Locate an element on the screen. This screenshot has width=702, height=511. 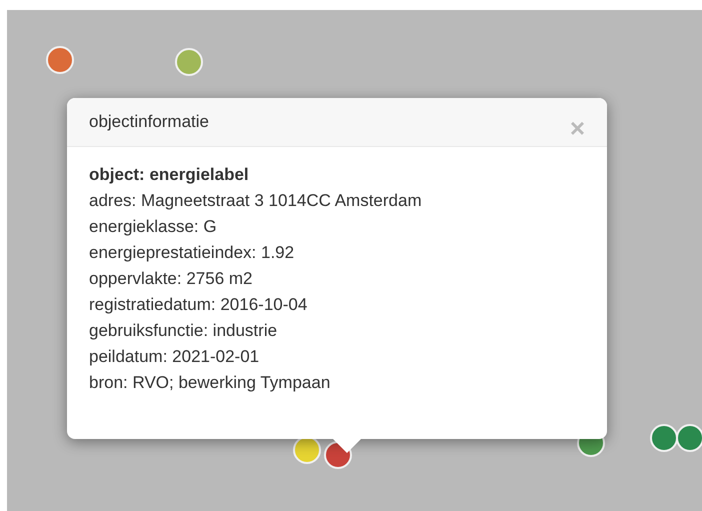
info-line: bron: RVO; bewerking Tympaan is located at coordinates (210, 383).